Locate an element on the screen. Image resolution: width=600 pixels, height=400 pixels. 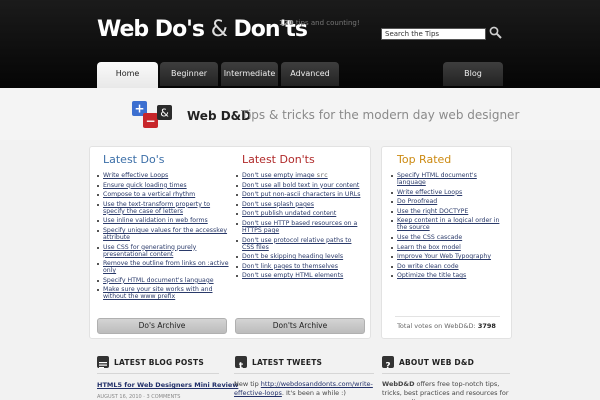
logo-mark-icon: + − & is located at coordinates (152, 114).